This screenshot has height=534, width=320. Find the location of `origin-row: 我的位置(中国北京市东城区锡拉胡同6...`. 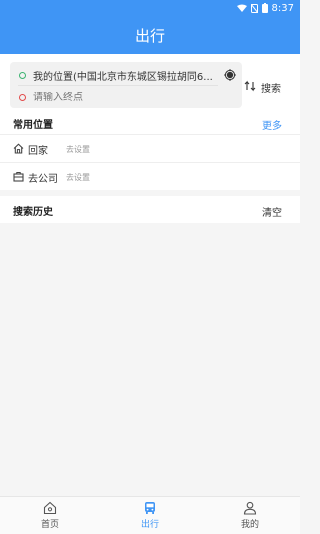

origin-row: 我的位置(中国北京市东城区锡拉胡同6... is located at coordinates (126, 75).